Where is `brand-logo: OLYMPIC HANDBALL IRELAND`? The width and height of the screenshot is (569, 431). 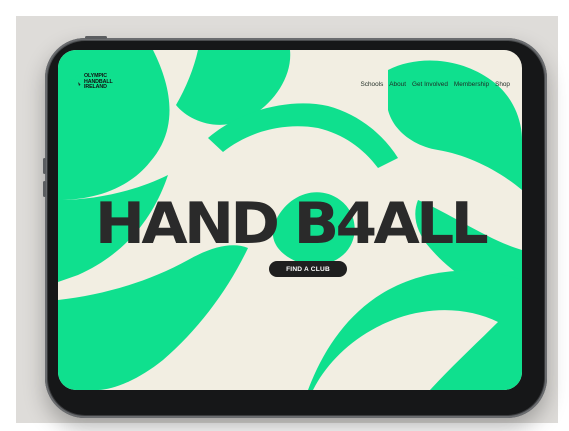 brand-logo: OLYMPIC HANDBALL IRELAND is located at coordinates (90, 82).